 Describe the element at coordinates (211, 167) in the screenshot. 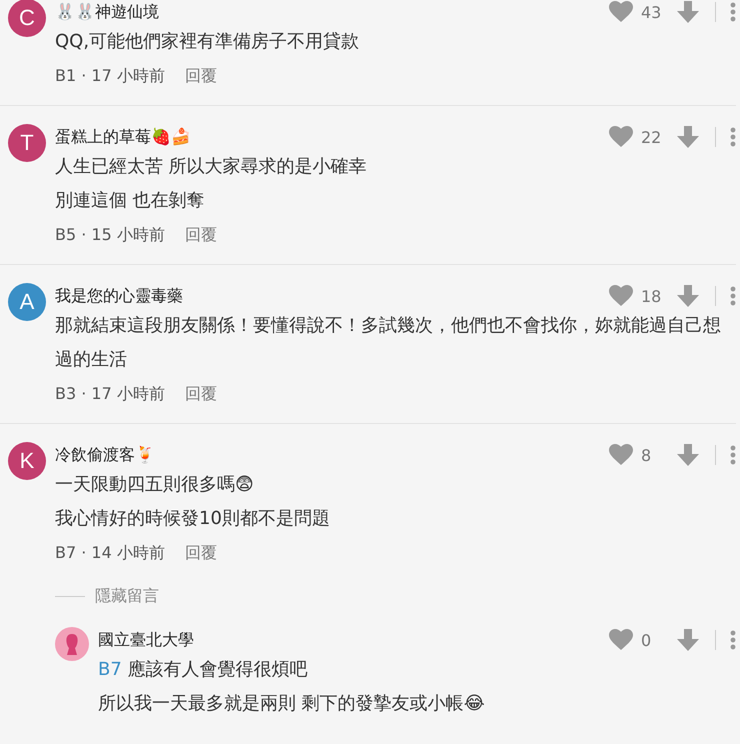

I see `comment-text: 人生已經太苦 所以大家尋求的是小確幸` at that location.